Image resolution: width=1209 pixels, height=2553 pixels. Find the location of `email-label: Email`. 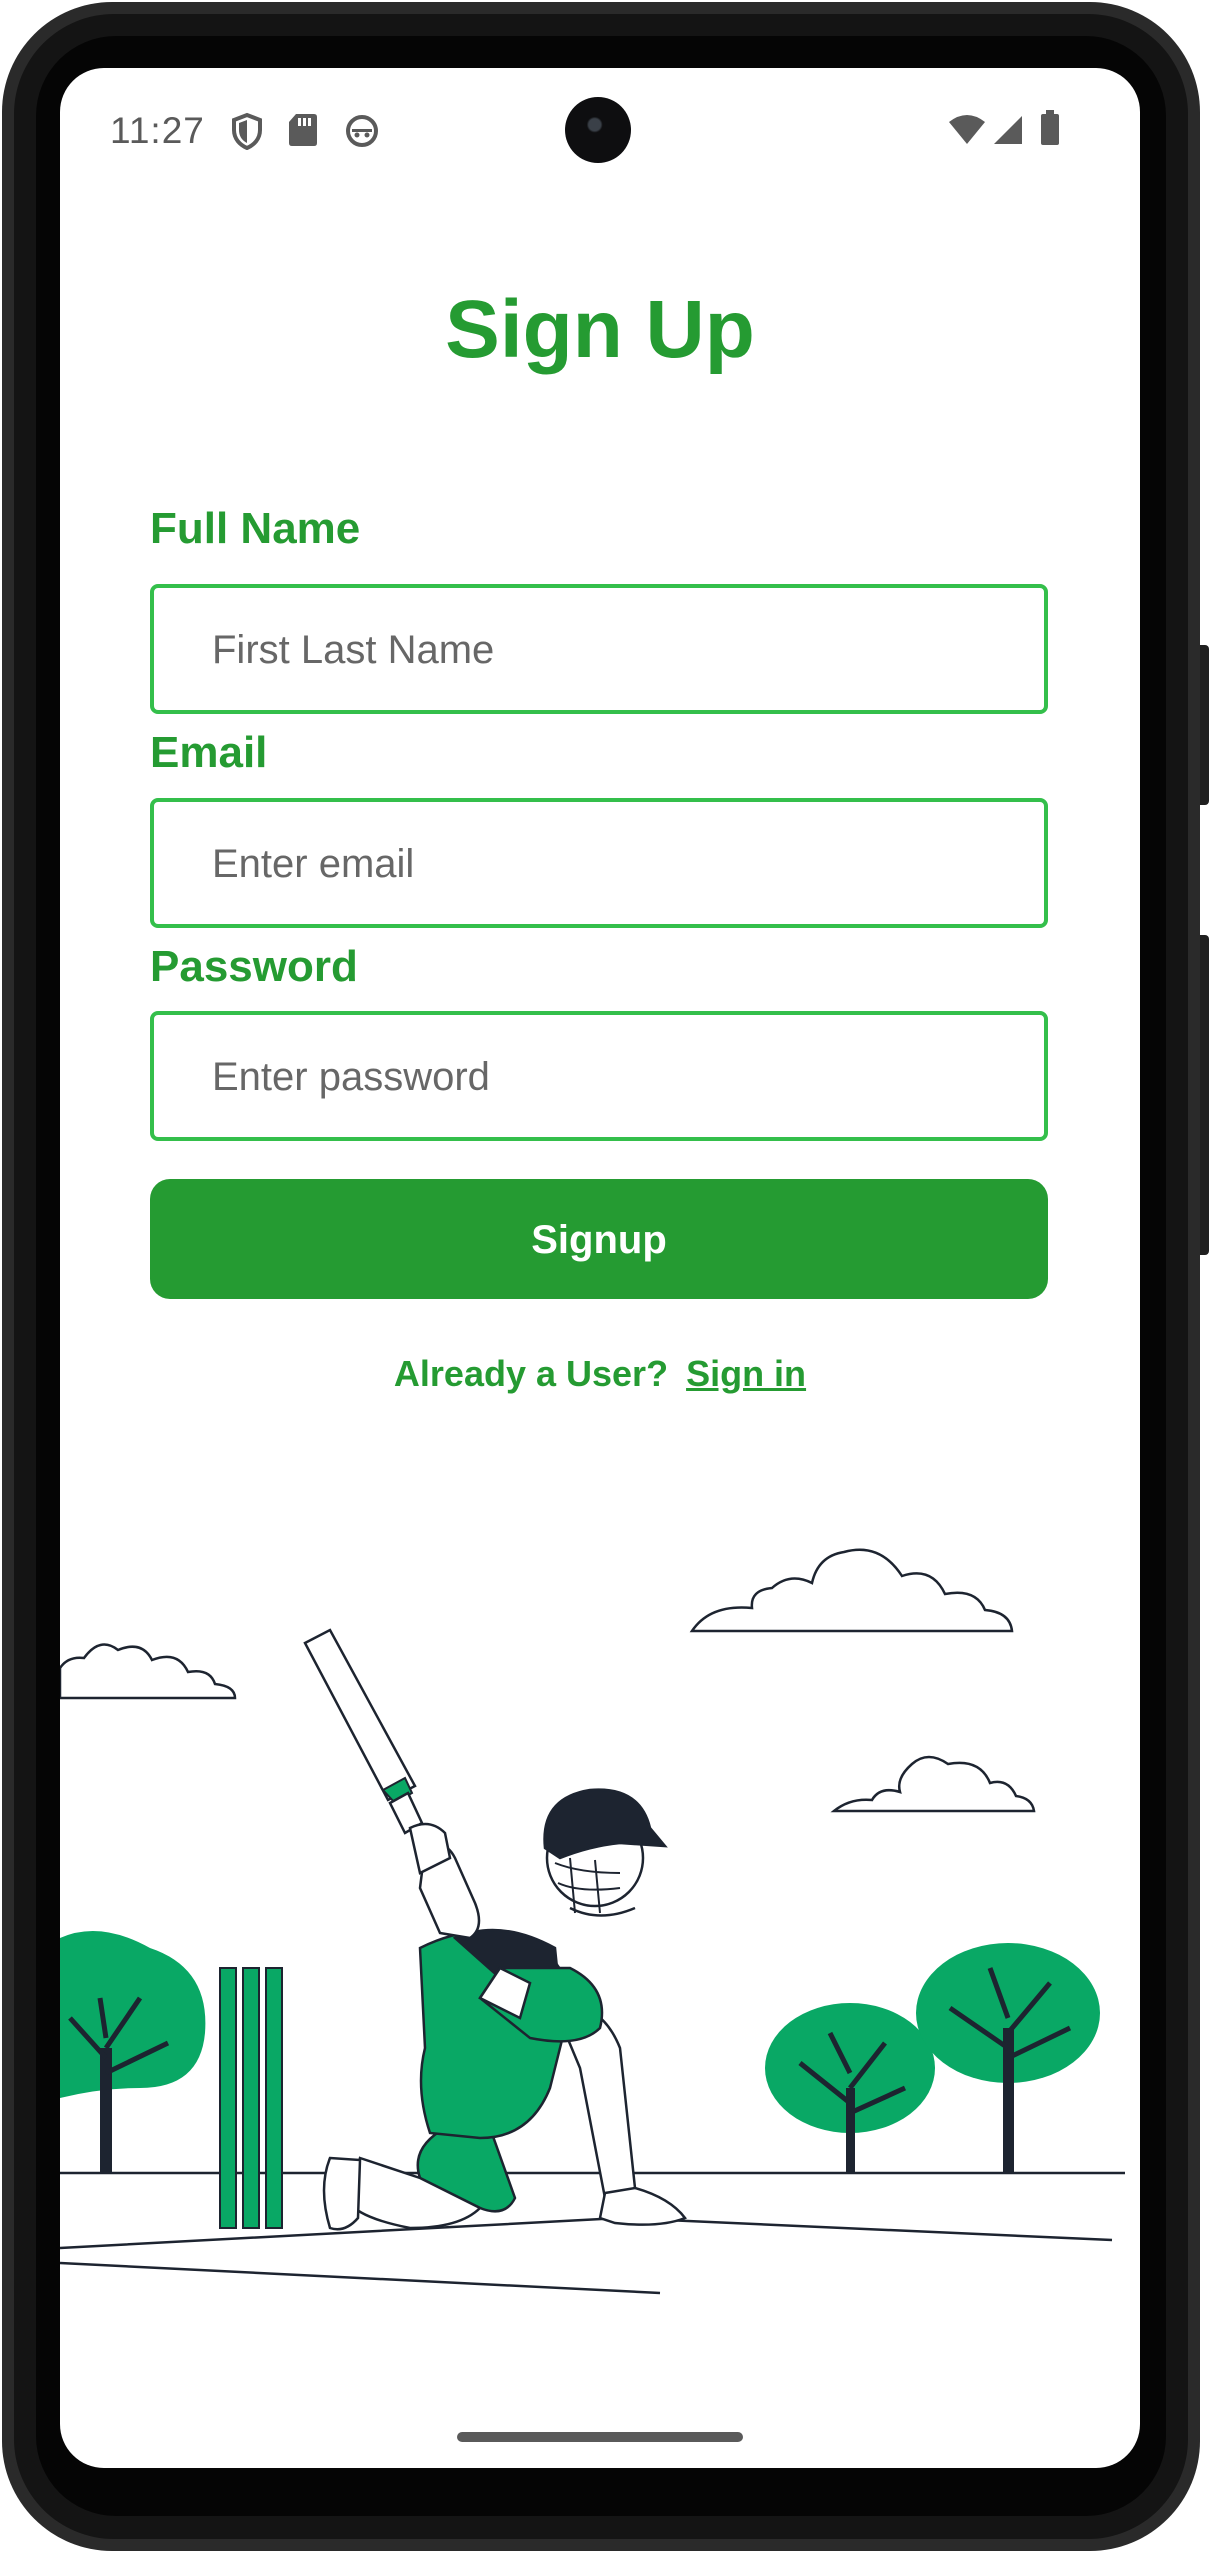

email-label: Email is located at coordinates (209, 752).